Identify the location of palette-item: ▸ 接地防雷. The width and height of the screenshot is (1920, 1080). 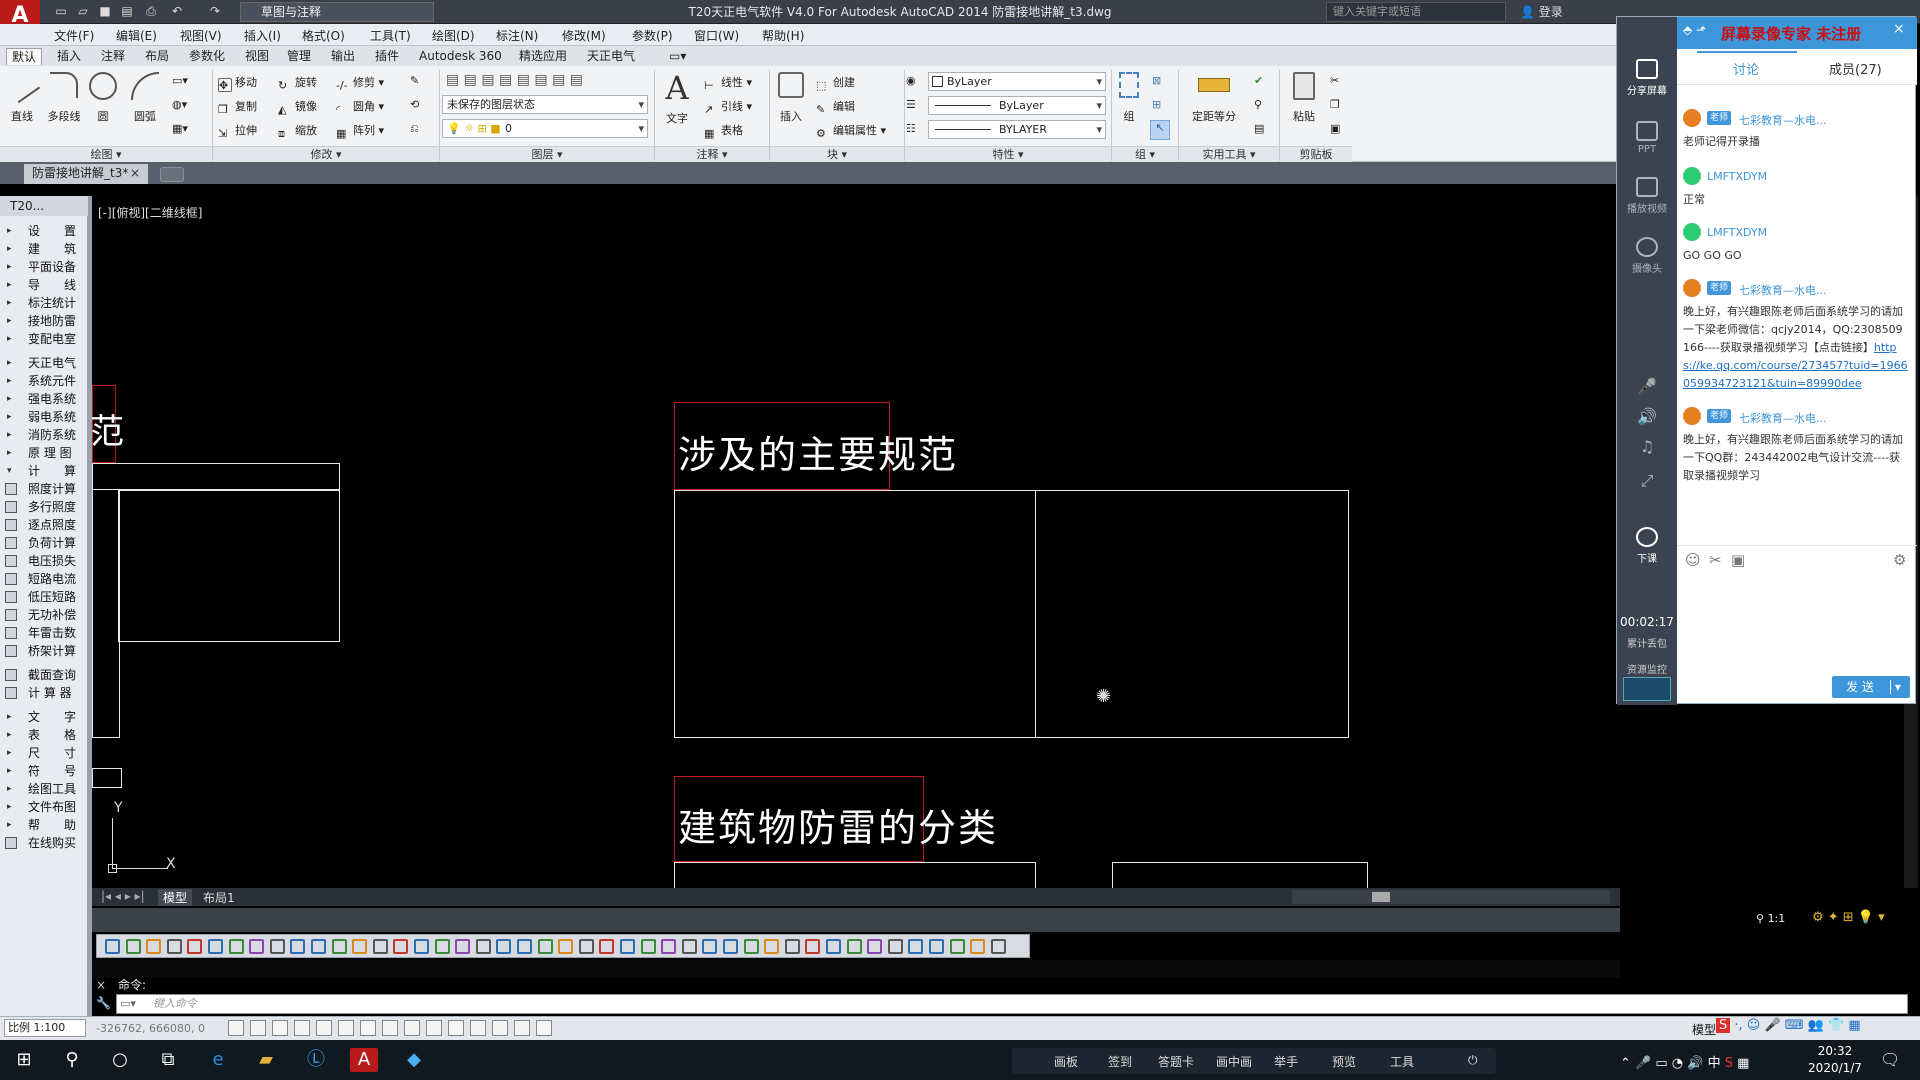
(44, 321).